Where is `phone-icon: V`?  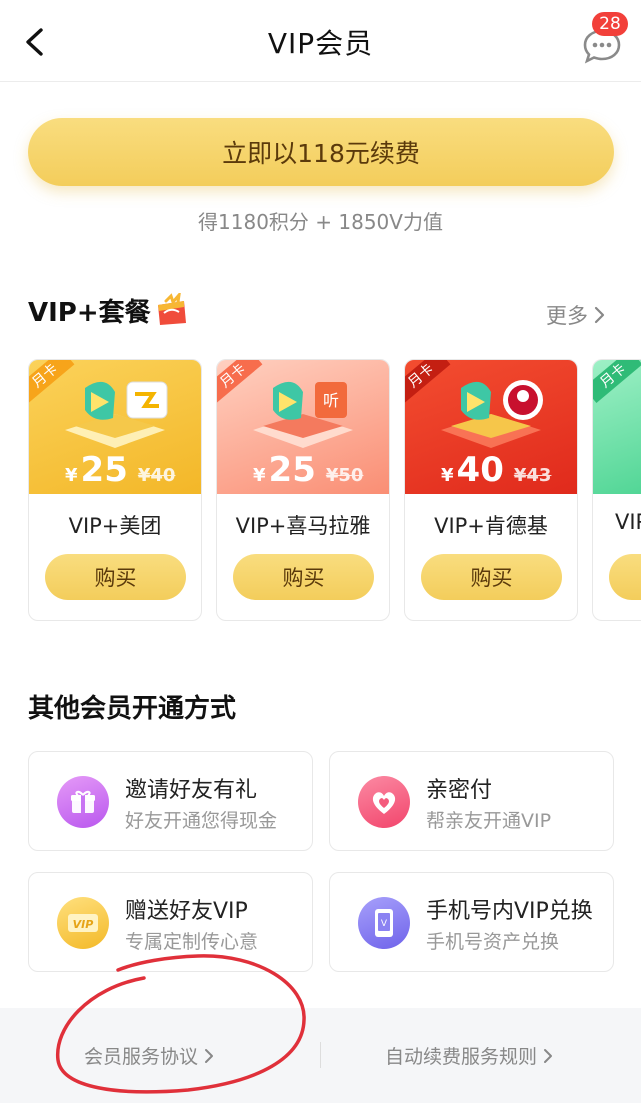
phone-icon: V is located at coordinates (384, 923).